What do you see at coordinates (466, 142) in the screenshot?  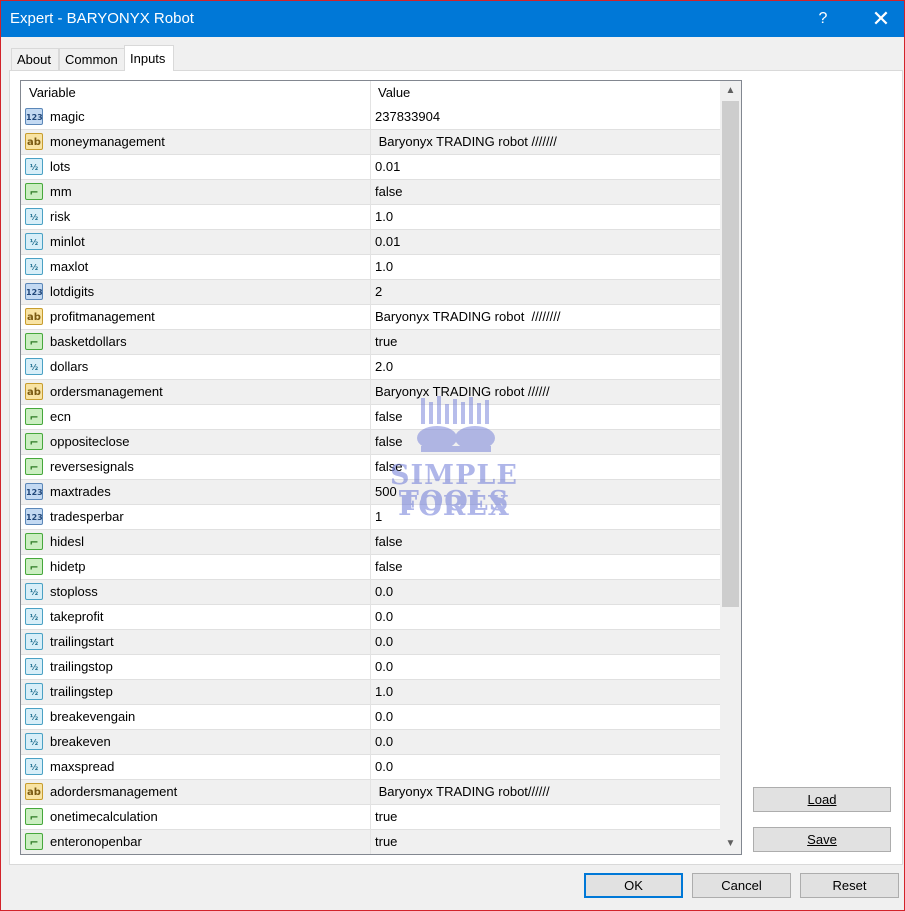 I see `variable-value: Baryonyx TRADING robot ///////` at bounding box center [466, 142].